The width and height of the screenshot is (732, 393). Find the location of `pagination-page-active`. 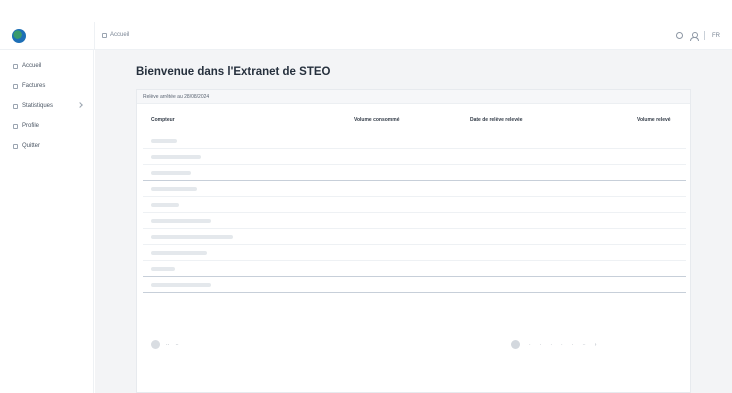

pagination-page-active is located at coordinates (515, 344).